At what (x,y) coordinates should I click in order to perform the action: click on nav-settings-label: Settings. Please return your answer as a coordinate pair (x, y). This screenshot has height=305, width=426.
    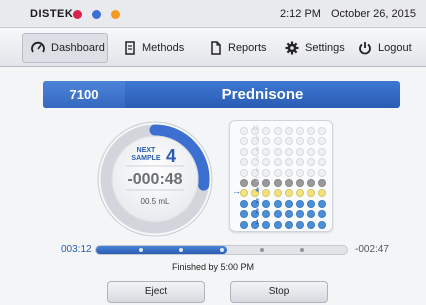
    Looking at the image, I should click on (325, 48).